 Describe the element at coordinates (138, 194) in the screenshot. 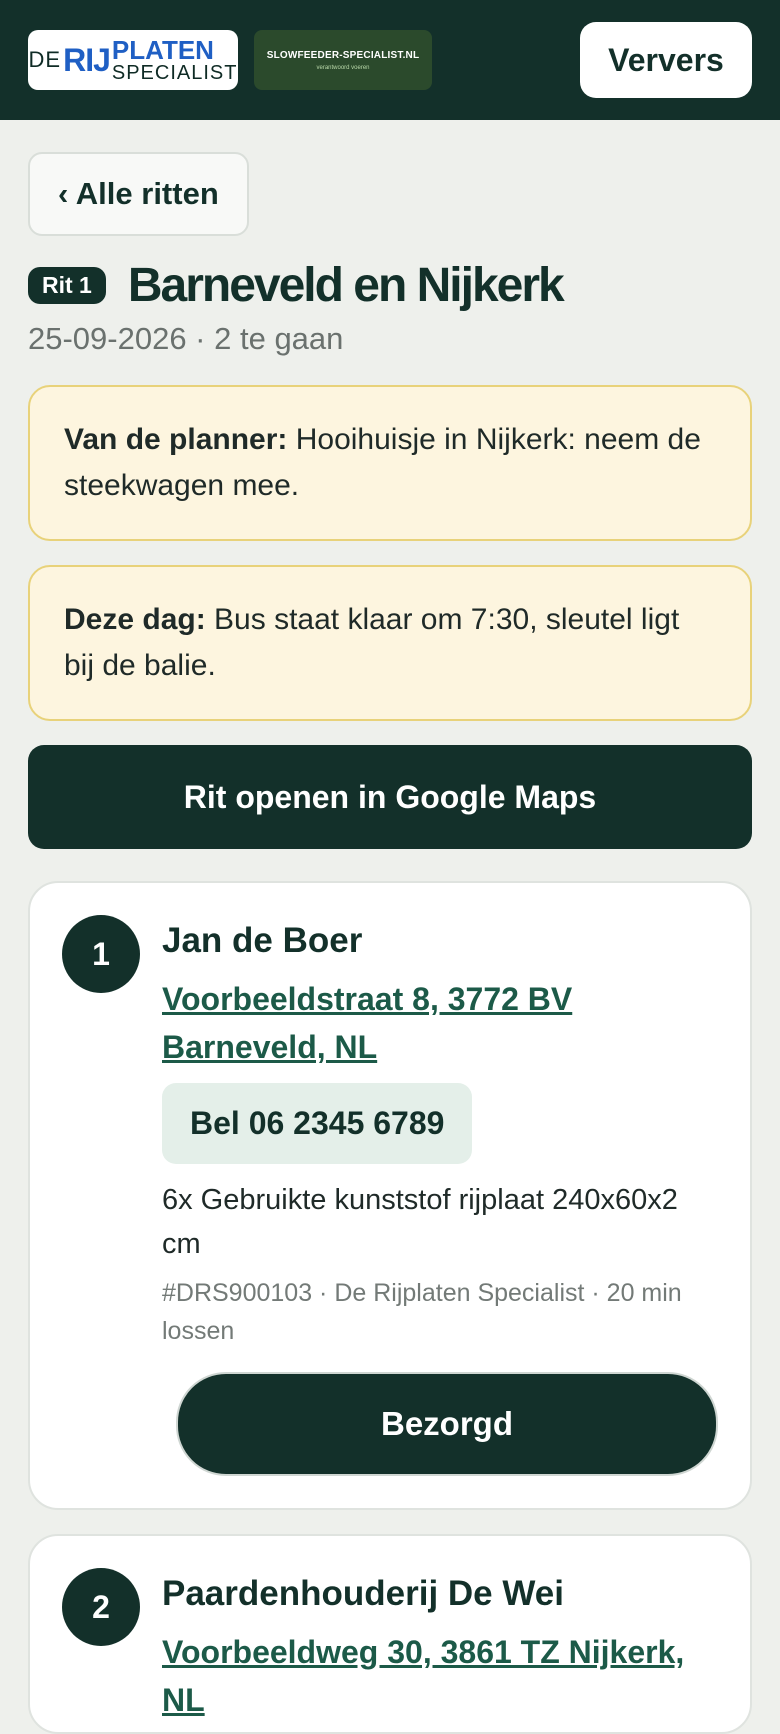

I see `back-all-routes-button: ‹ Alle ritten` at that location.